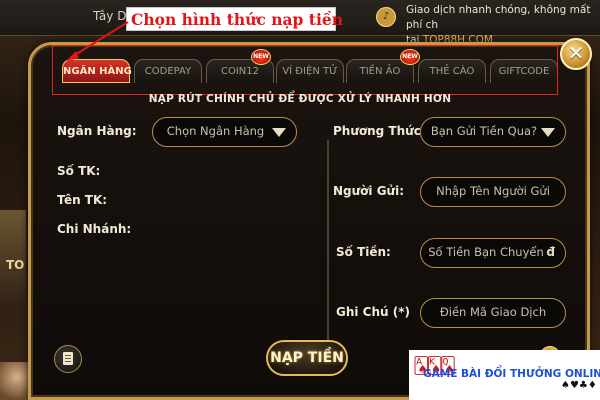 The height and width of the screenshot is (400, 600). What do you see at coordinates (363, 252) in the screenshot?
I see `amount-label: Số Tiền:` at bounding box center [363, 252].